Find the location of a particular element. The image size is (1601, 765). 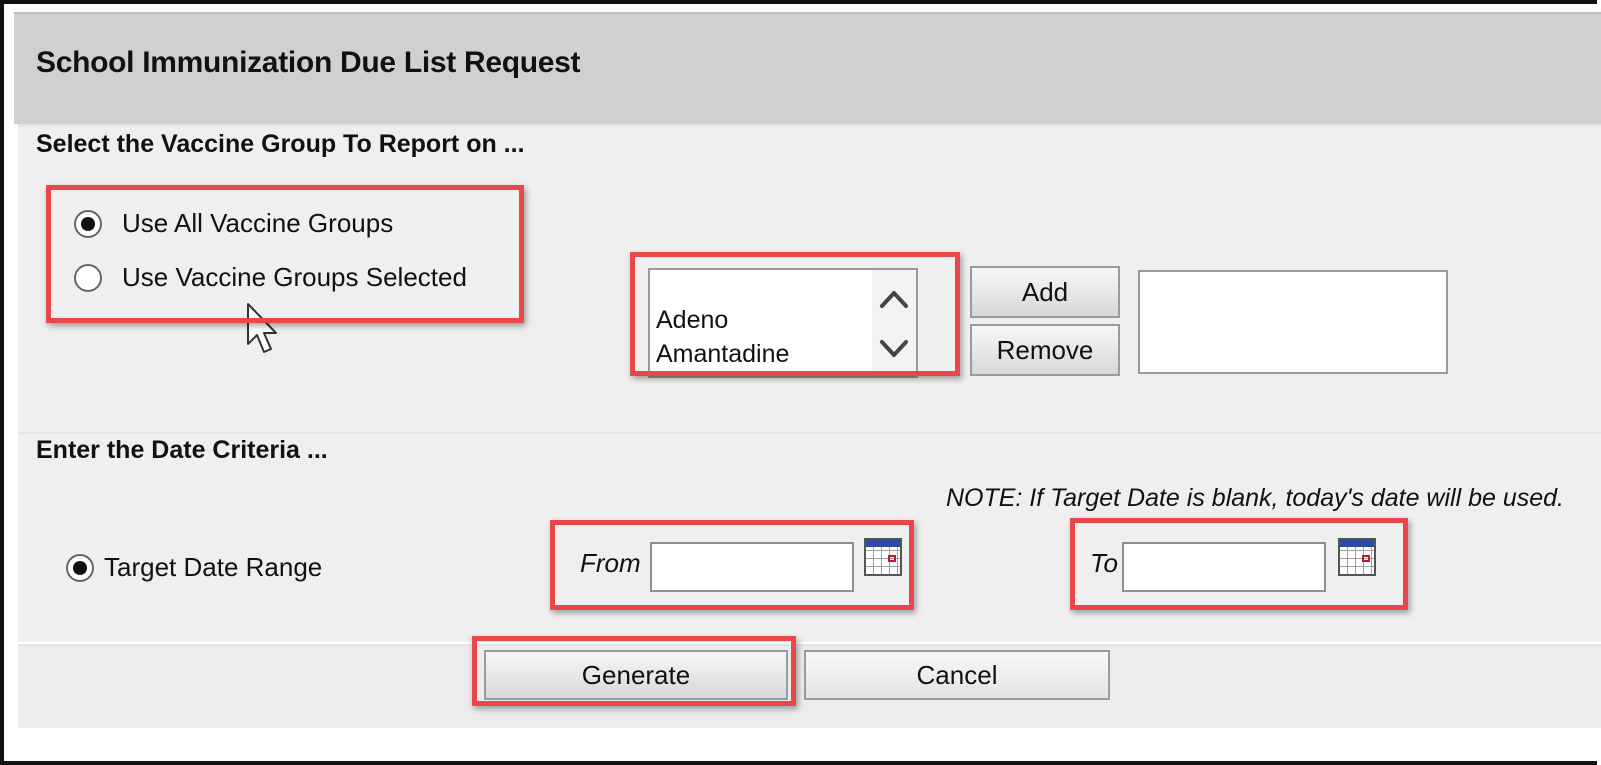

cancel-button: Cancel is located at coordinates (957, 675).